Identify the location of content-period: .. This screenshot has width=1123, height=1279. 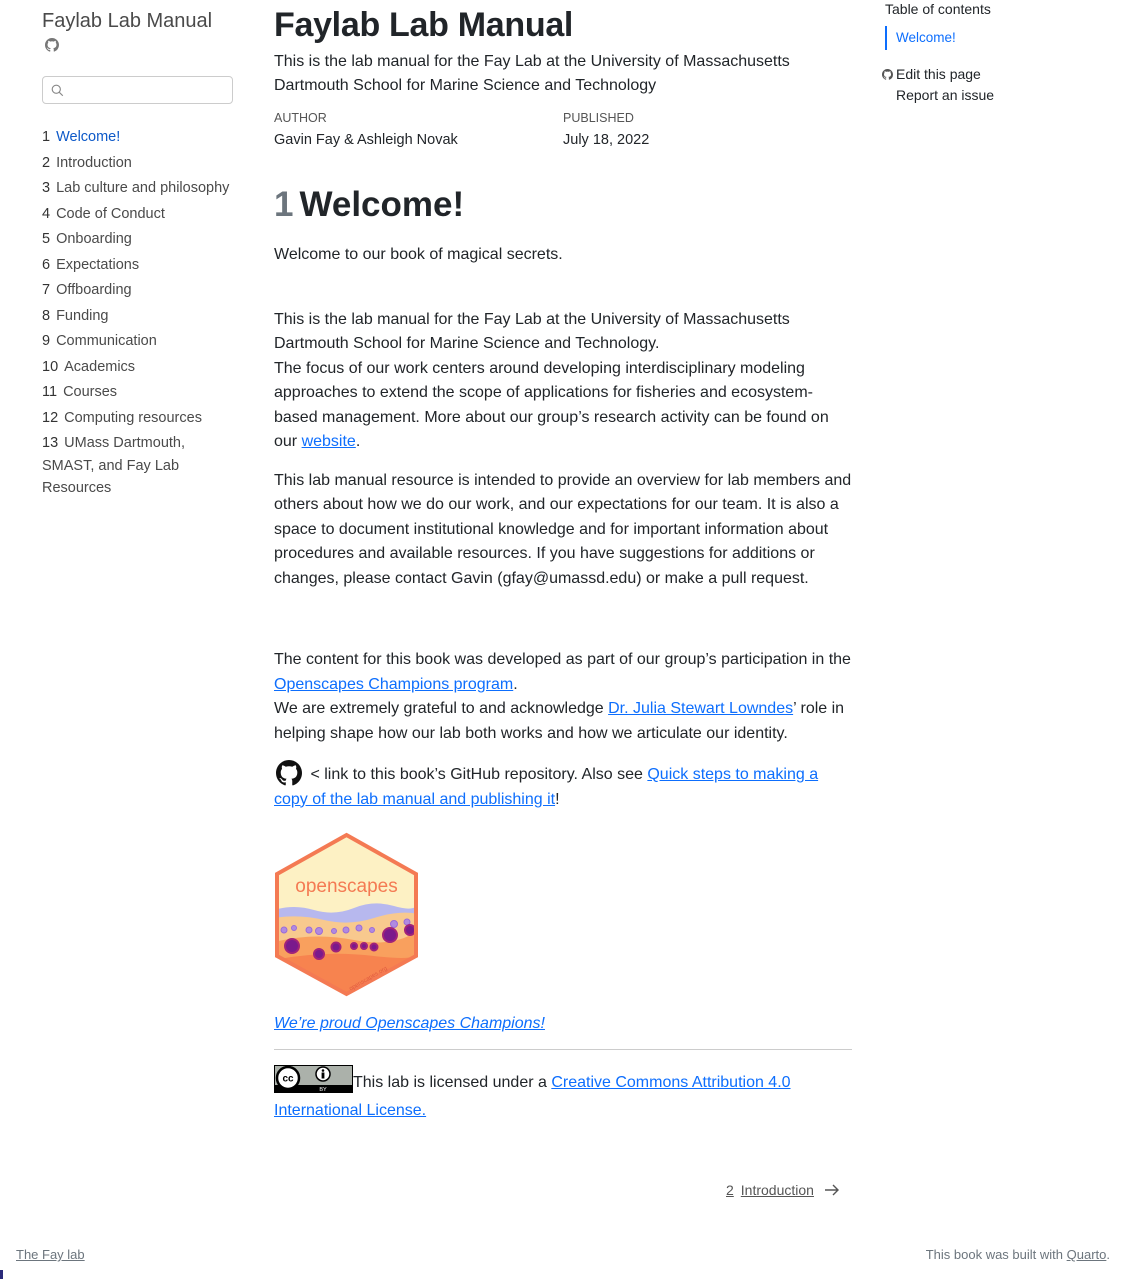
(515, 684).